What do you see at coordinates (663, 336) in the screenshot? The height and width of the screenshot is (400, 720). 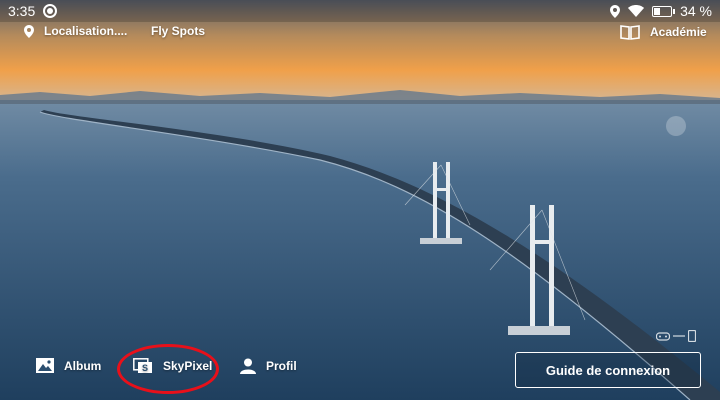 I see `controller-icon` at bounding box center [663, 336].